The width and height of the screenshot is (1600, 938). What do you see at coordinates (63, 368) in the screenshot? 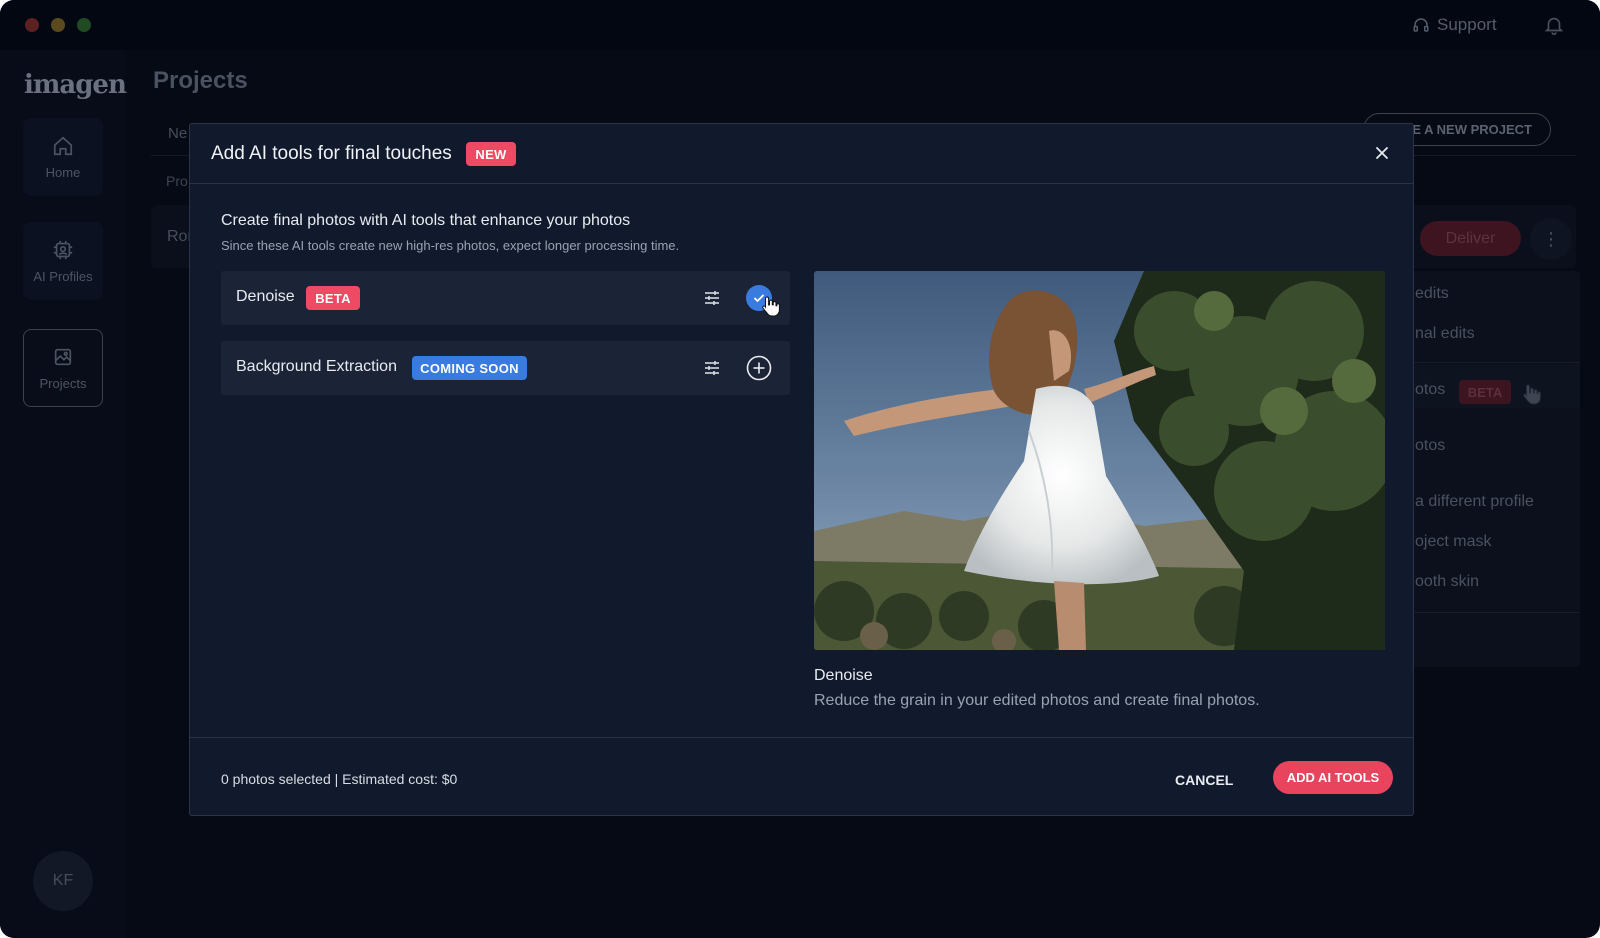
I see `sidebar-item-projects: Projects` at bounding box center [63, 368].